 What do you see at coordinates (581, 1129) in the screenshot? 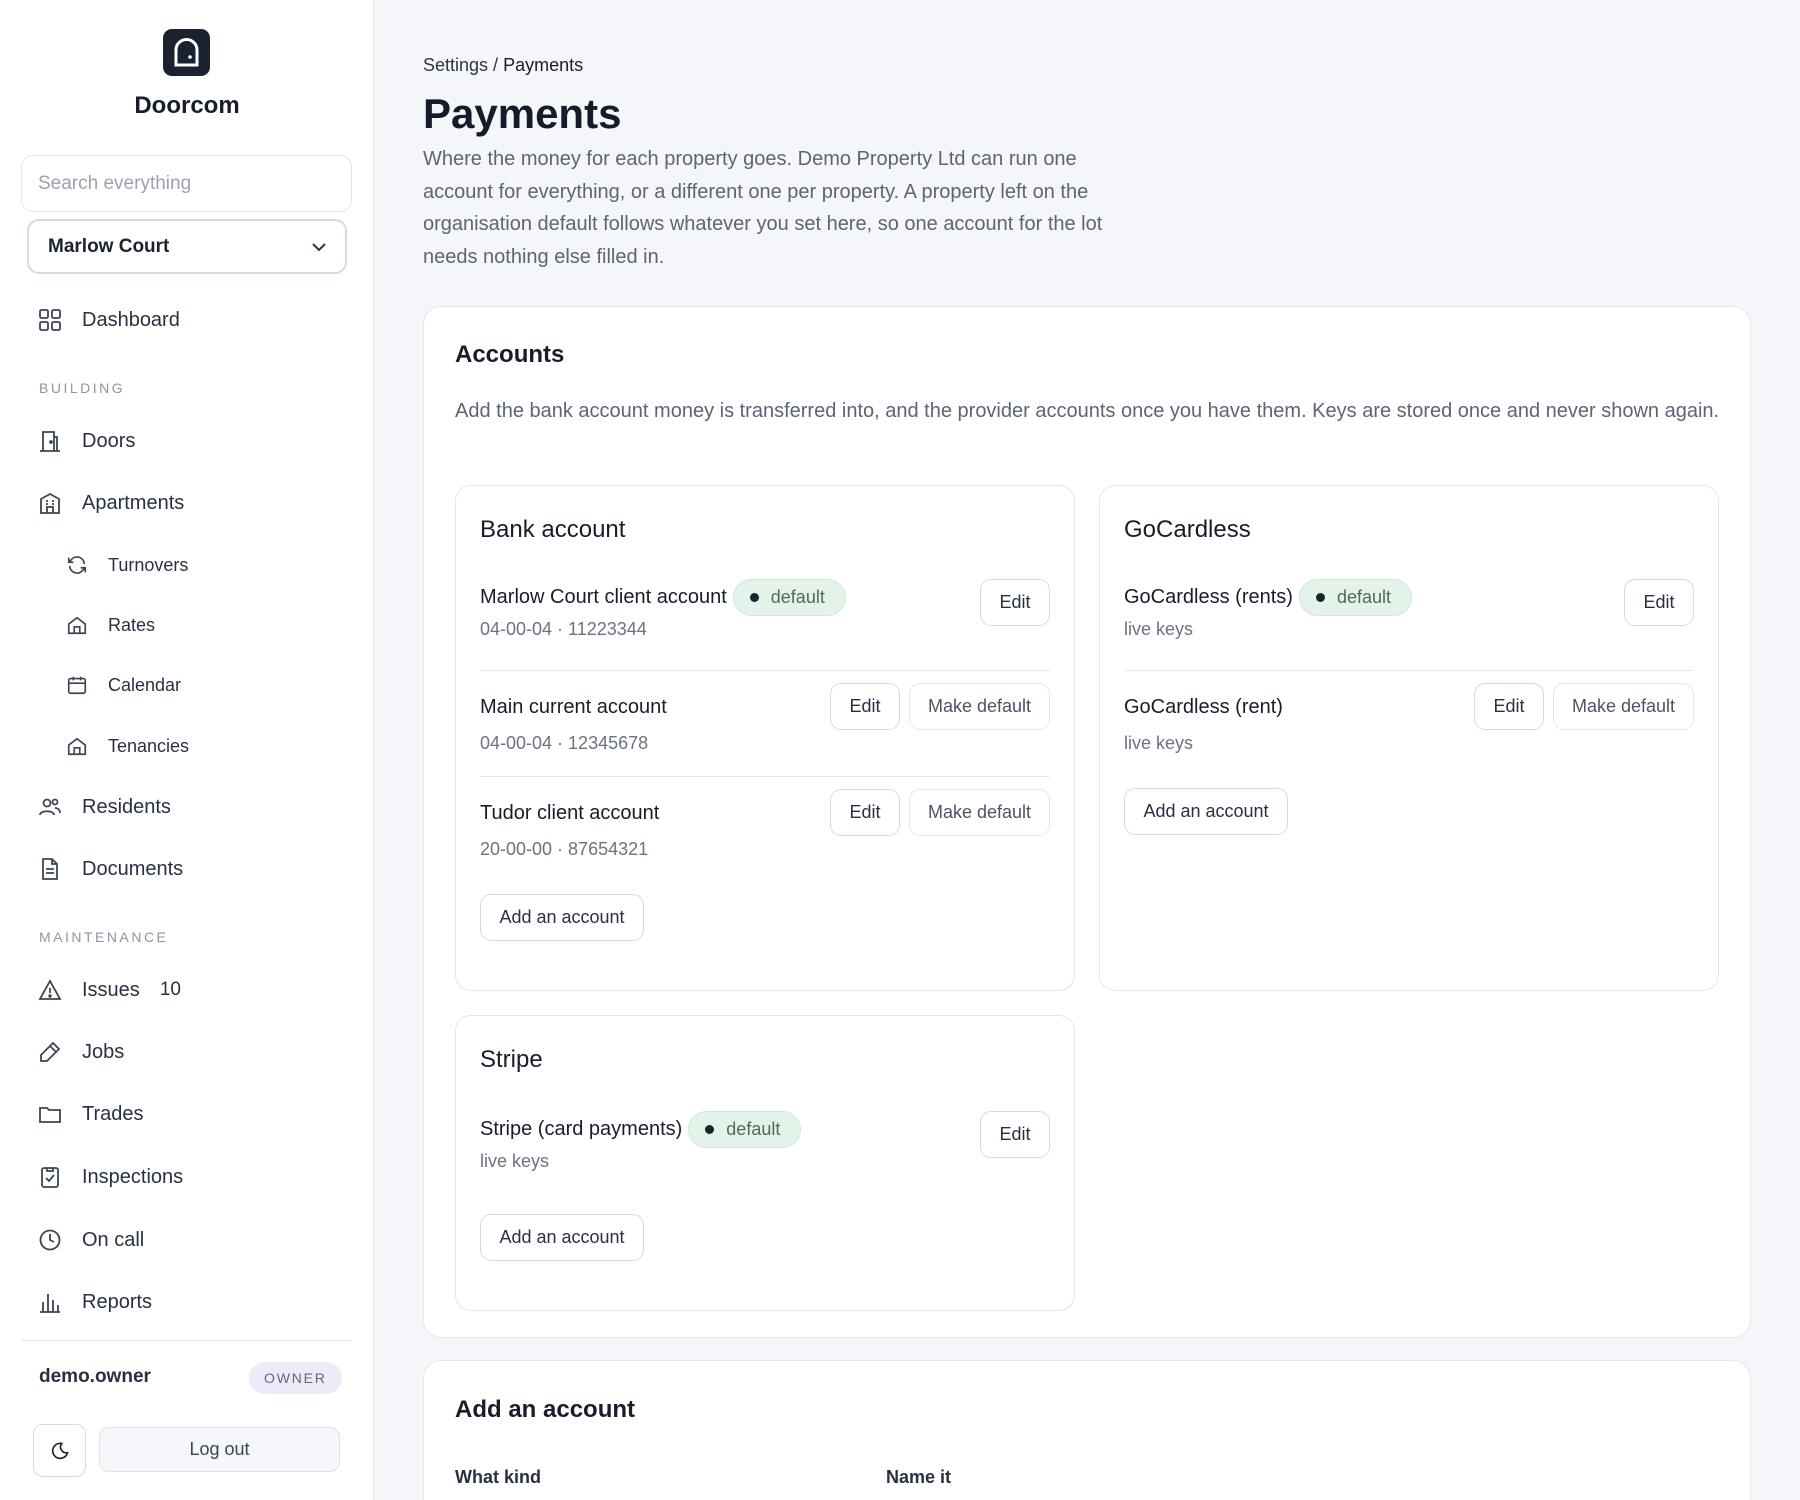
I see `account-name-text: Stripe (card payments)` at bounding box center [581, 1129].